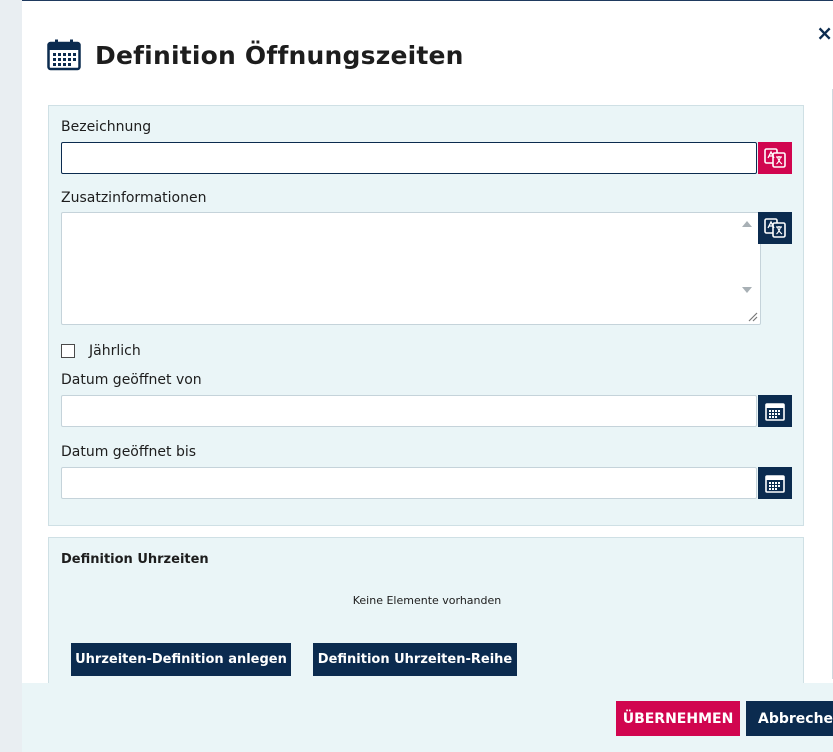 This screenshot has height=752, width=833. I want to click on datum-von-calendar-button, so click(775, 411).